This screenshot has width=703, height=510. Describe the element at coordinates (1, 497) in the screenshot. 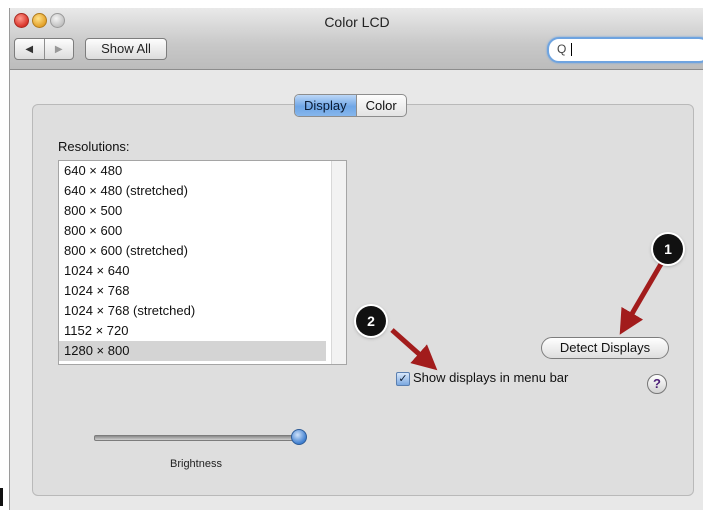

I see `window-edge` at that location.